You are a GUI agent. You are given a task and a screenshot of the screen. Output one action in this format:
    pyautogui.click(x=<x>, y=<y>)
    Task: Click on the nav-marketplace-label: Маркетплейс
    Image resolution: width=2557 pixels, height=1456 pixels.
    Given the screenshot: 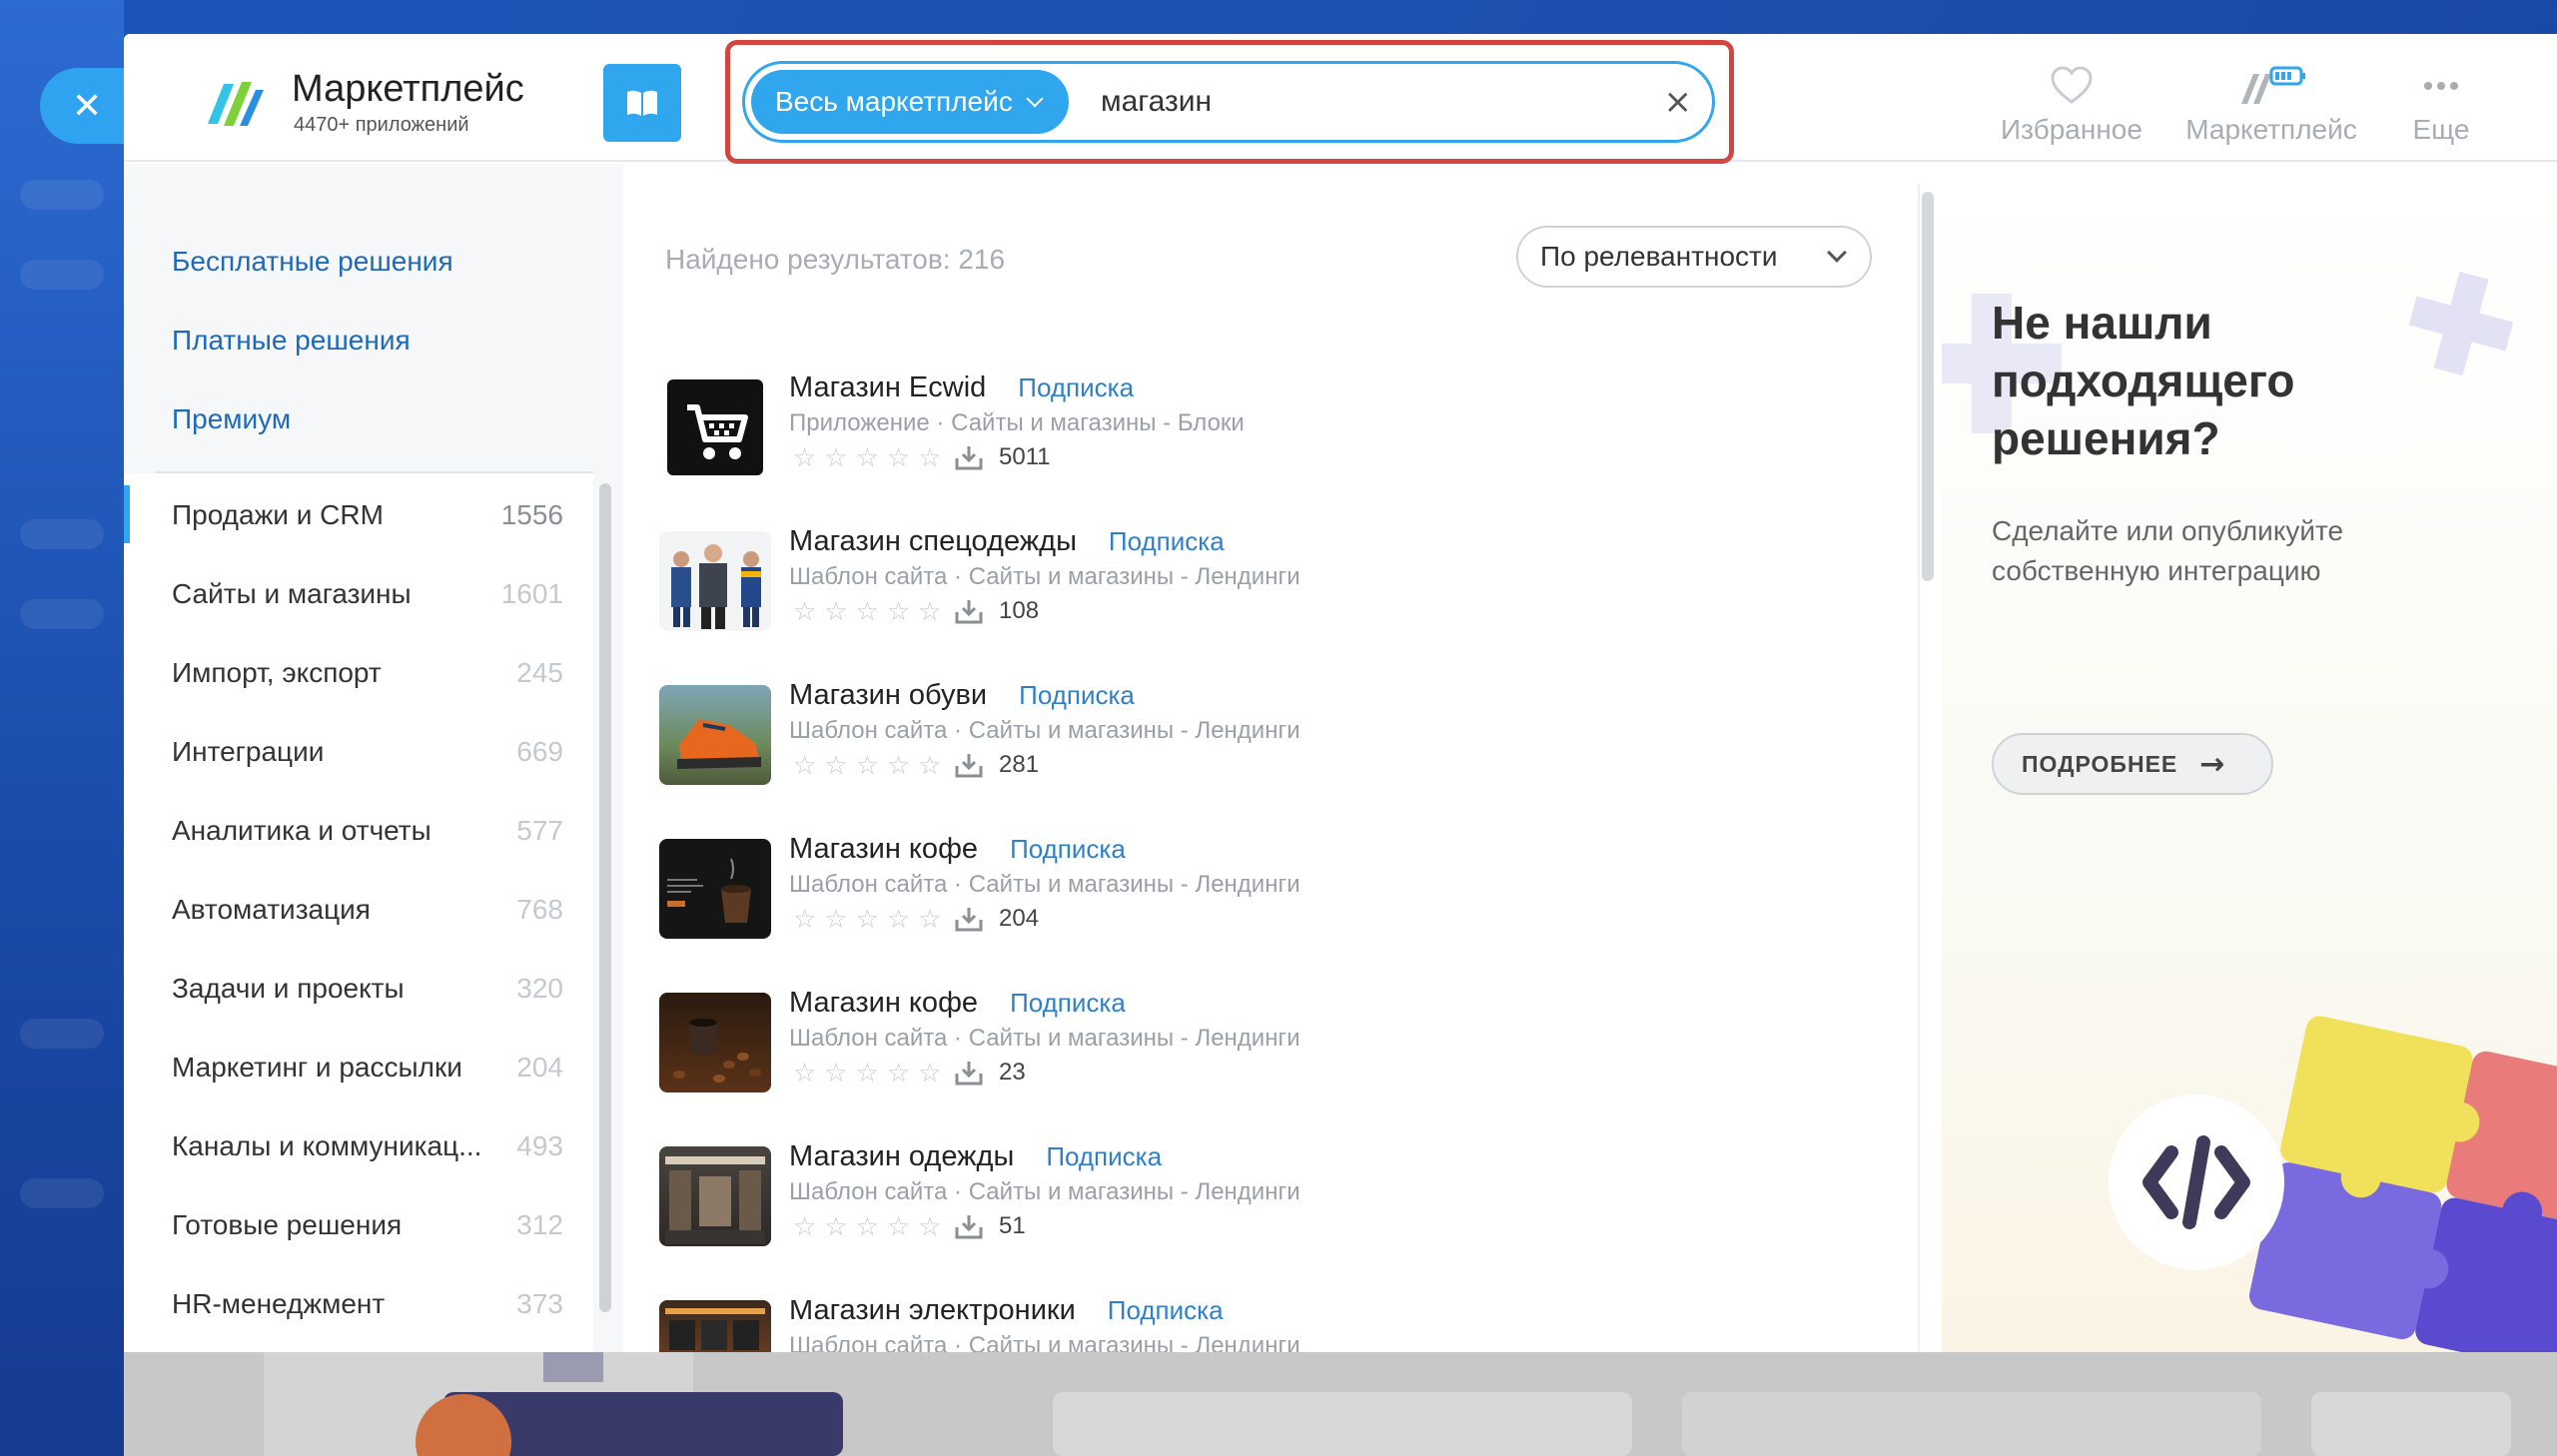 What is the action you would take?
    pyautogui.click(x=2271, y=129)
    